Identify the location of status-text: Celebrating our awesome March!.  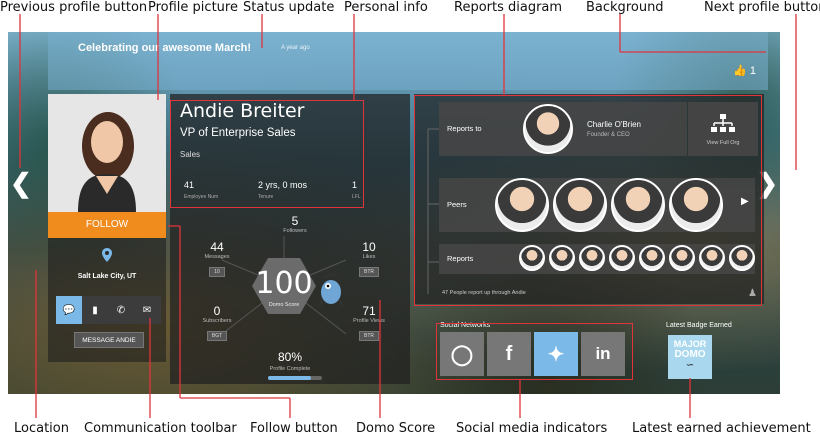
(164, 48).